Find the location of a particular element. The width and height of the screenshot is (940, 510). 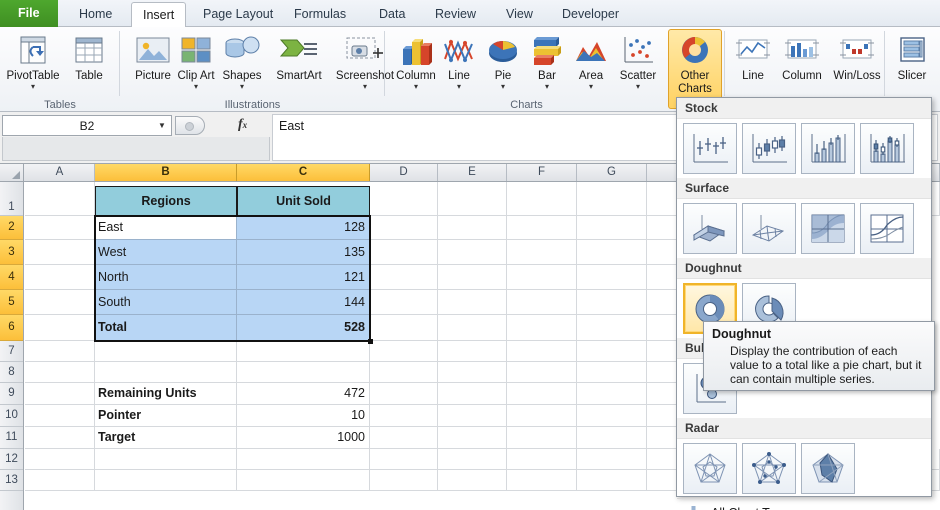

row-header-11: 11 is located at coordinates (11, 438).